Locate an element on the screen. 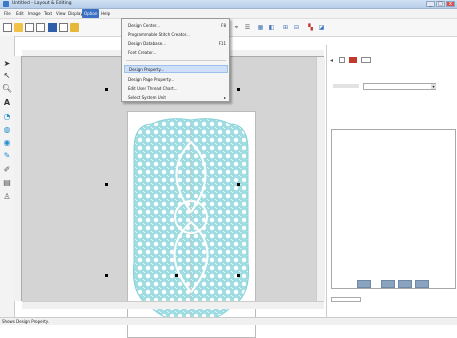  menu-help: Help is located at coordinates (105, 13).